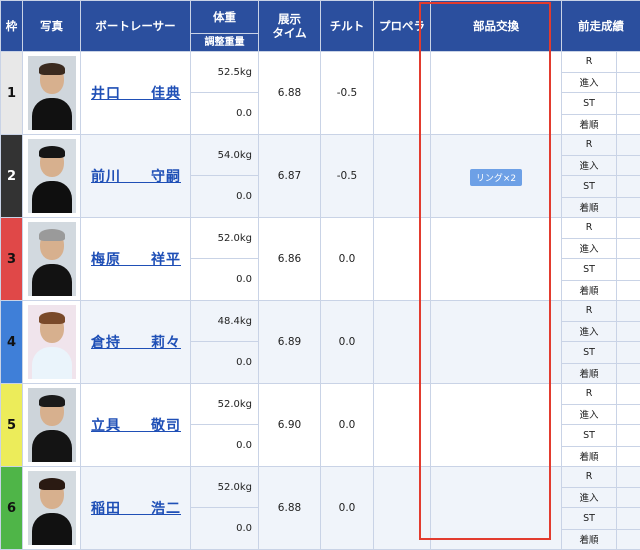 Image resolution: width=640 pixels, height=550 pixels. I want to click on racer-name-link: 稲田 浩二, so click(136, 509).